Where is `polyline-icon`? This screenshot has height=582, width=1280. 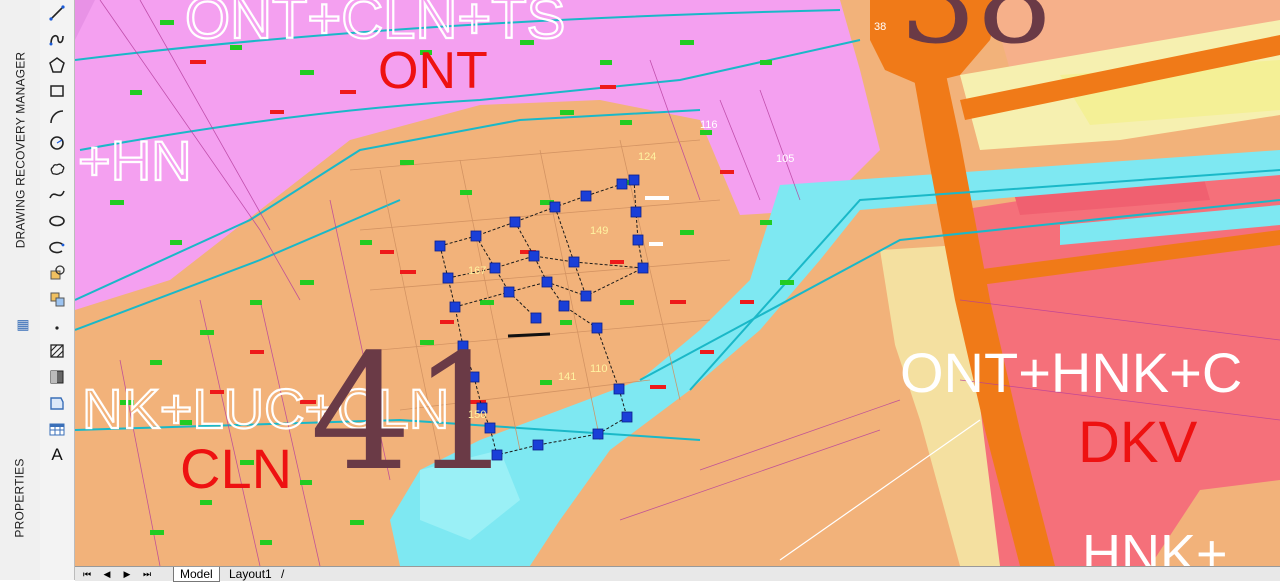
polyline-icon is located at coordinates (57, 39).